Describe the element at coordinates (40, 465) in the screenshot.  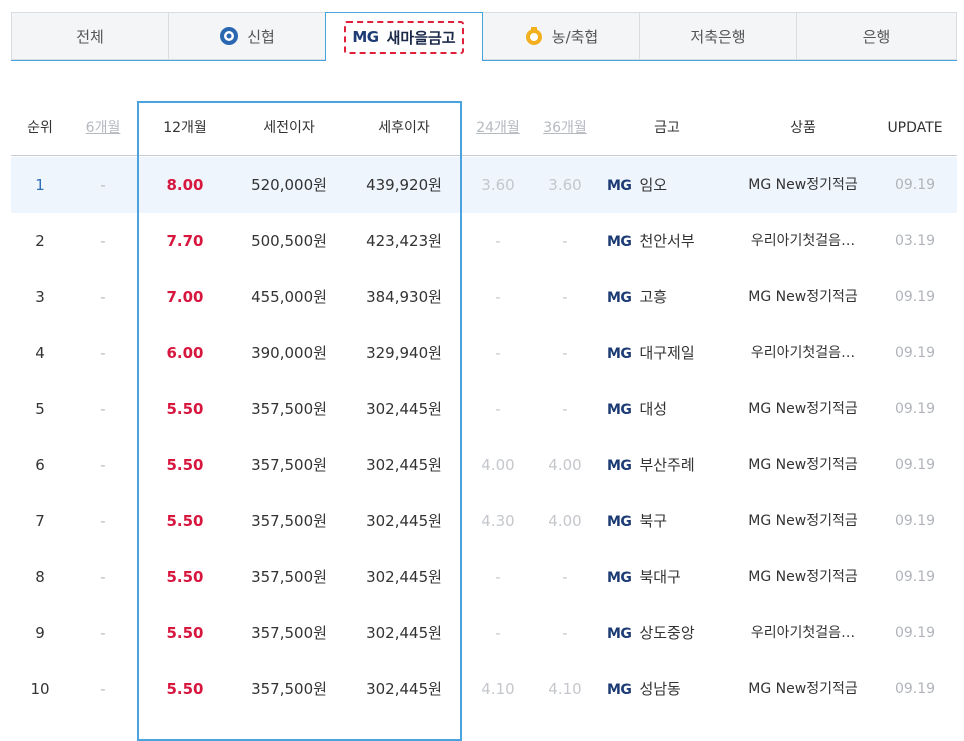
I see `rank-cell: 6` at that location.